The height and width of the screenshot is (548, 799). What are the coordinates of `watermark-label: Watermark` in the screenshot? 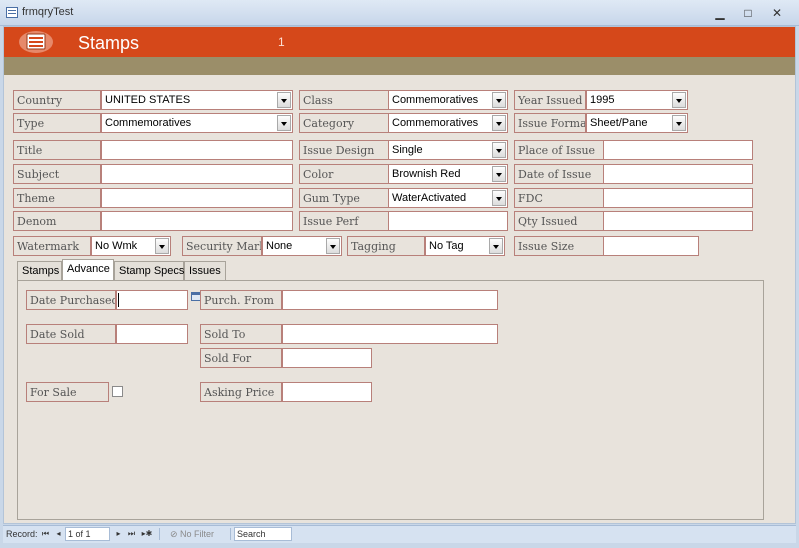 It's located at (52, 246).